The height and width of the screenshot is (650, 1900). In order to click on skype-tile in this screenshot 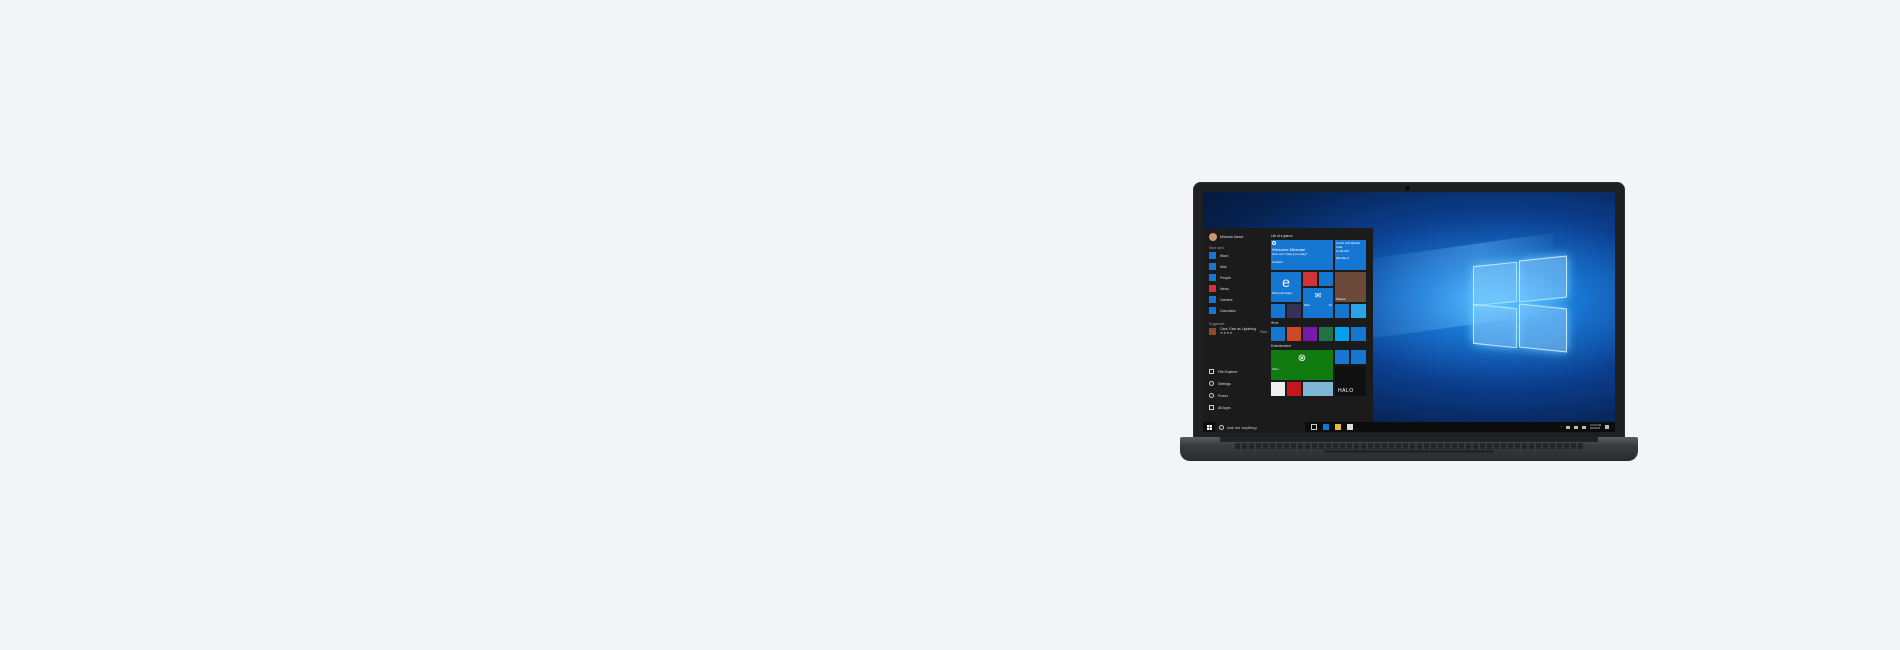, I will do `click(1342, 334)`.